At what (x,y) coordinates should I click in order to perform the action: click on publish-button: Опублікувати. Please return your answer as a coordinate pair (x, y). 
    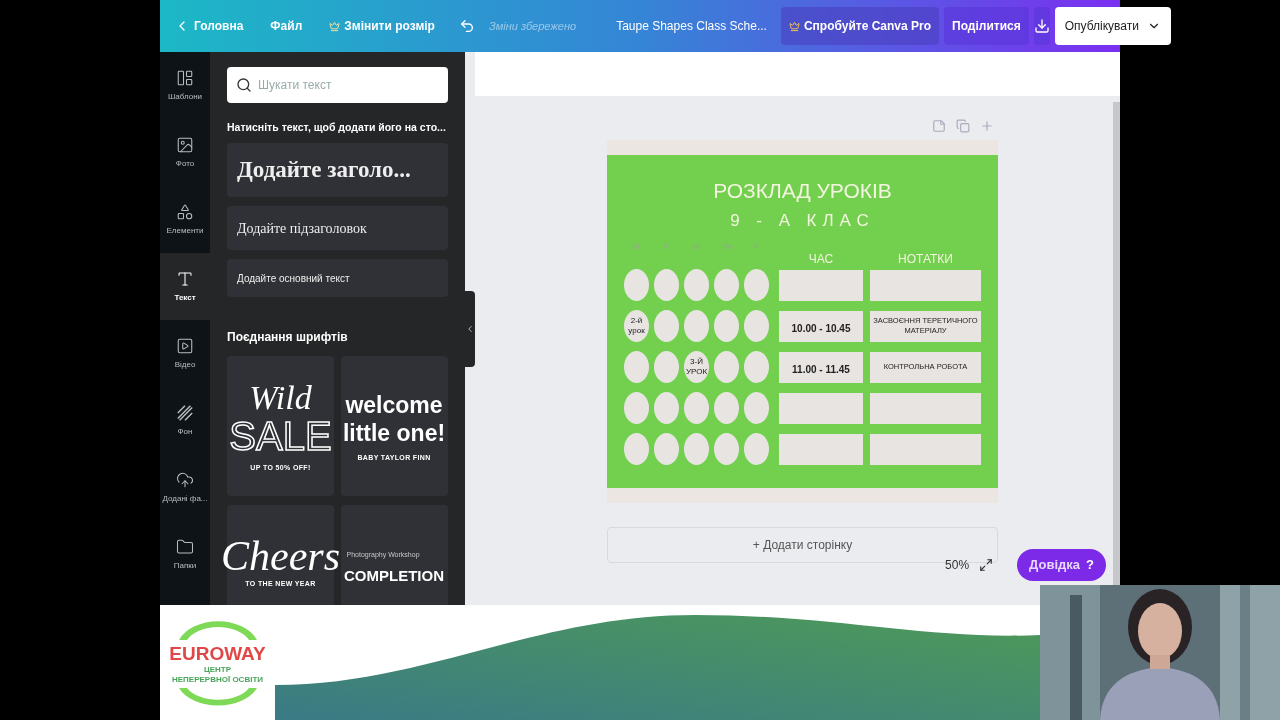
    Looking at the image, I should click on (1112, 26).